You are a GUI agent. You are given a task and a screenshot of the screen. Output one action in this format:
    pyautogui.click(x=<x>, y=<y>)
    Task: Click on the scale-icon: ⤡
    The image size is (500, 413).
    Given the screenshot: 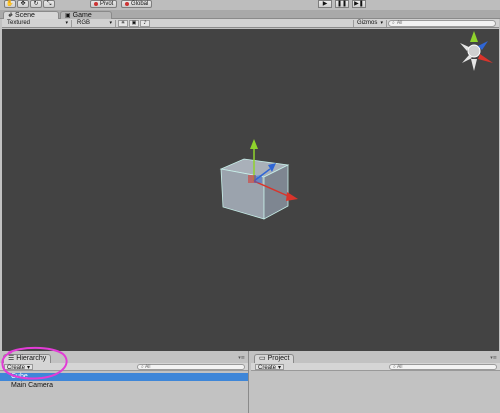 What is the action you would take?
    pyautogui.click(x=49, y=3)
    